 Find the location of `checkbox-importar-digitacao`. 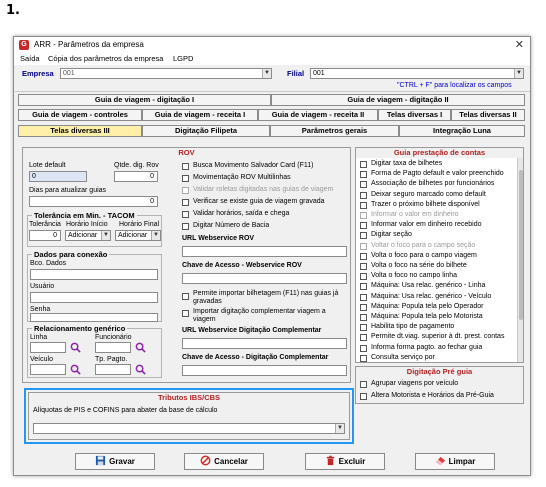

checkbox-importar-digitacao is located at coordinates (185, 313).